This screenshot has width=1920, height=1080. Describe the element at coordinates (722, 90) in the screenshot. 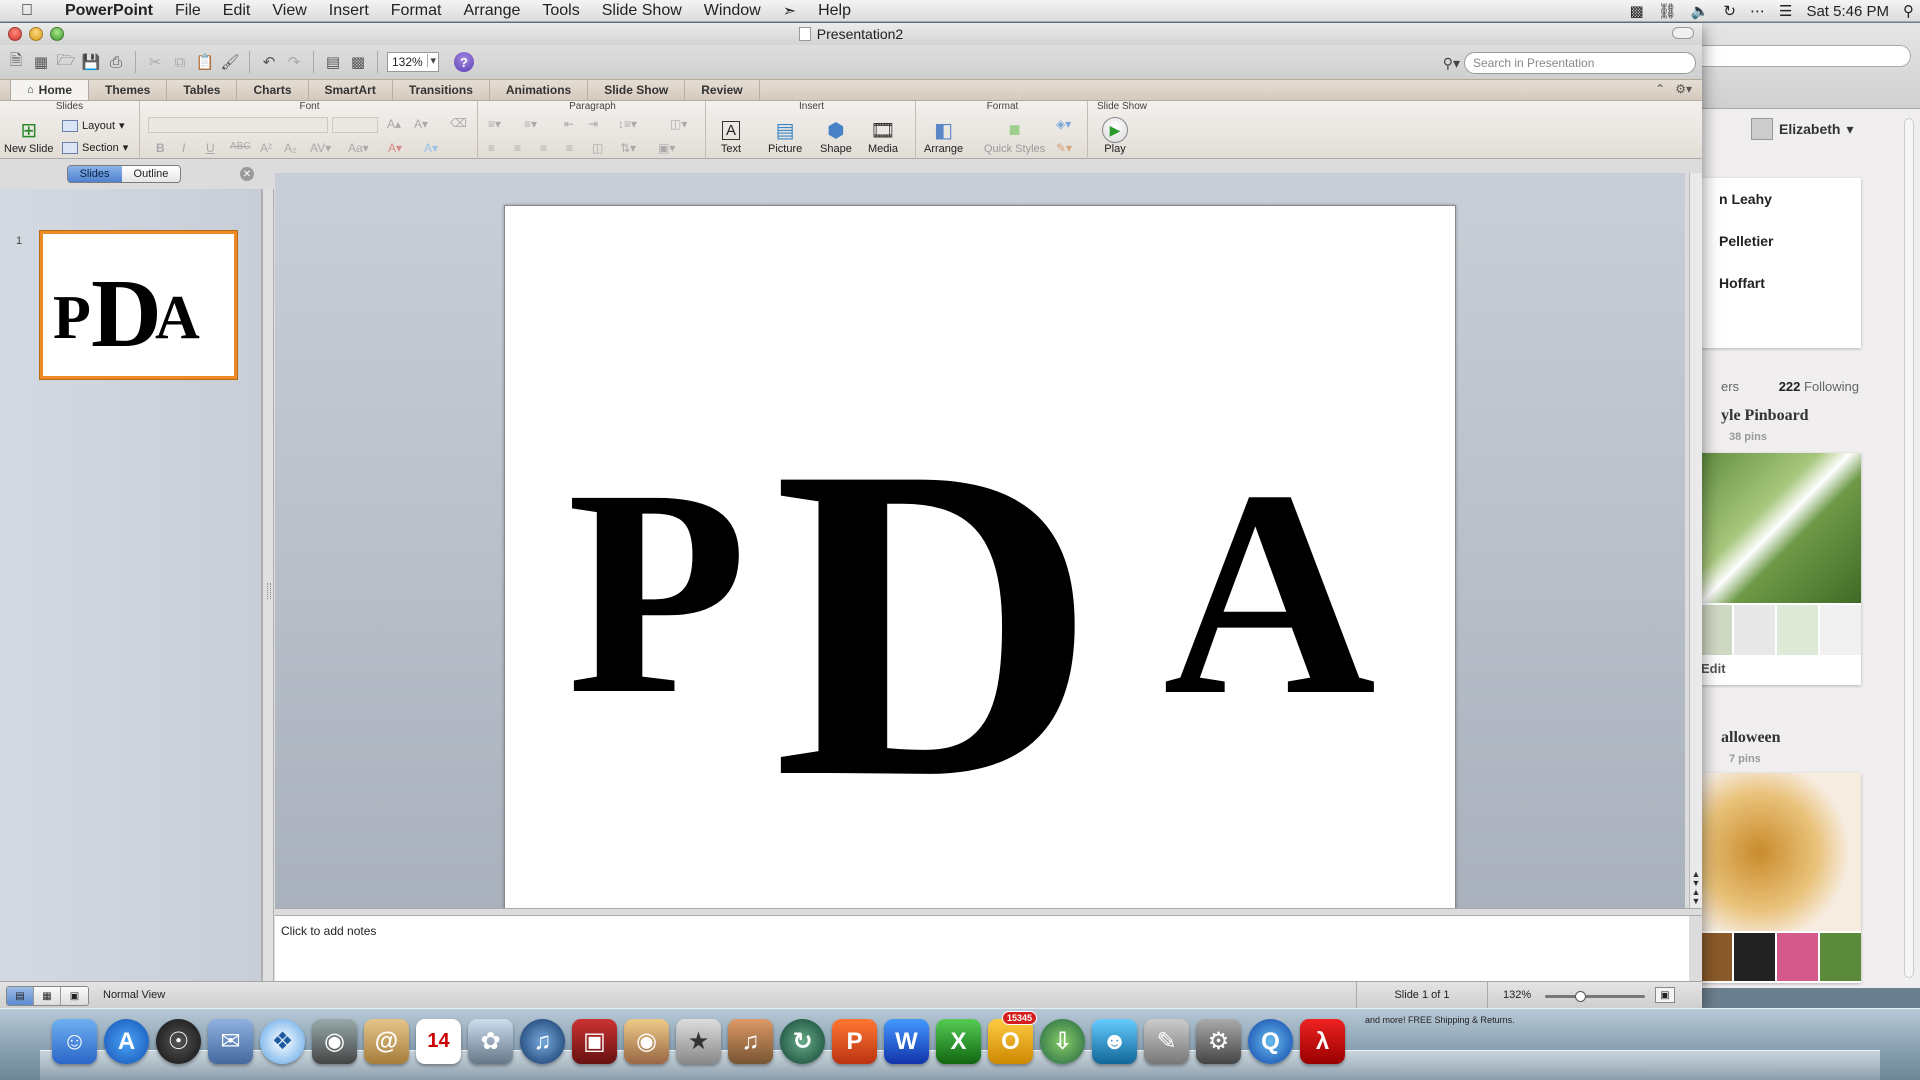

I see `tab-review: Review` at that location.